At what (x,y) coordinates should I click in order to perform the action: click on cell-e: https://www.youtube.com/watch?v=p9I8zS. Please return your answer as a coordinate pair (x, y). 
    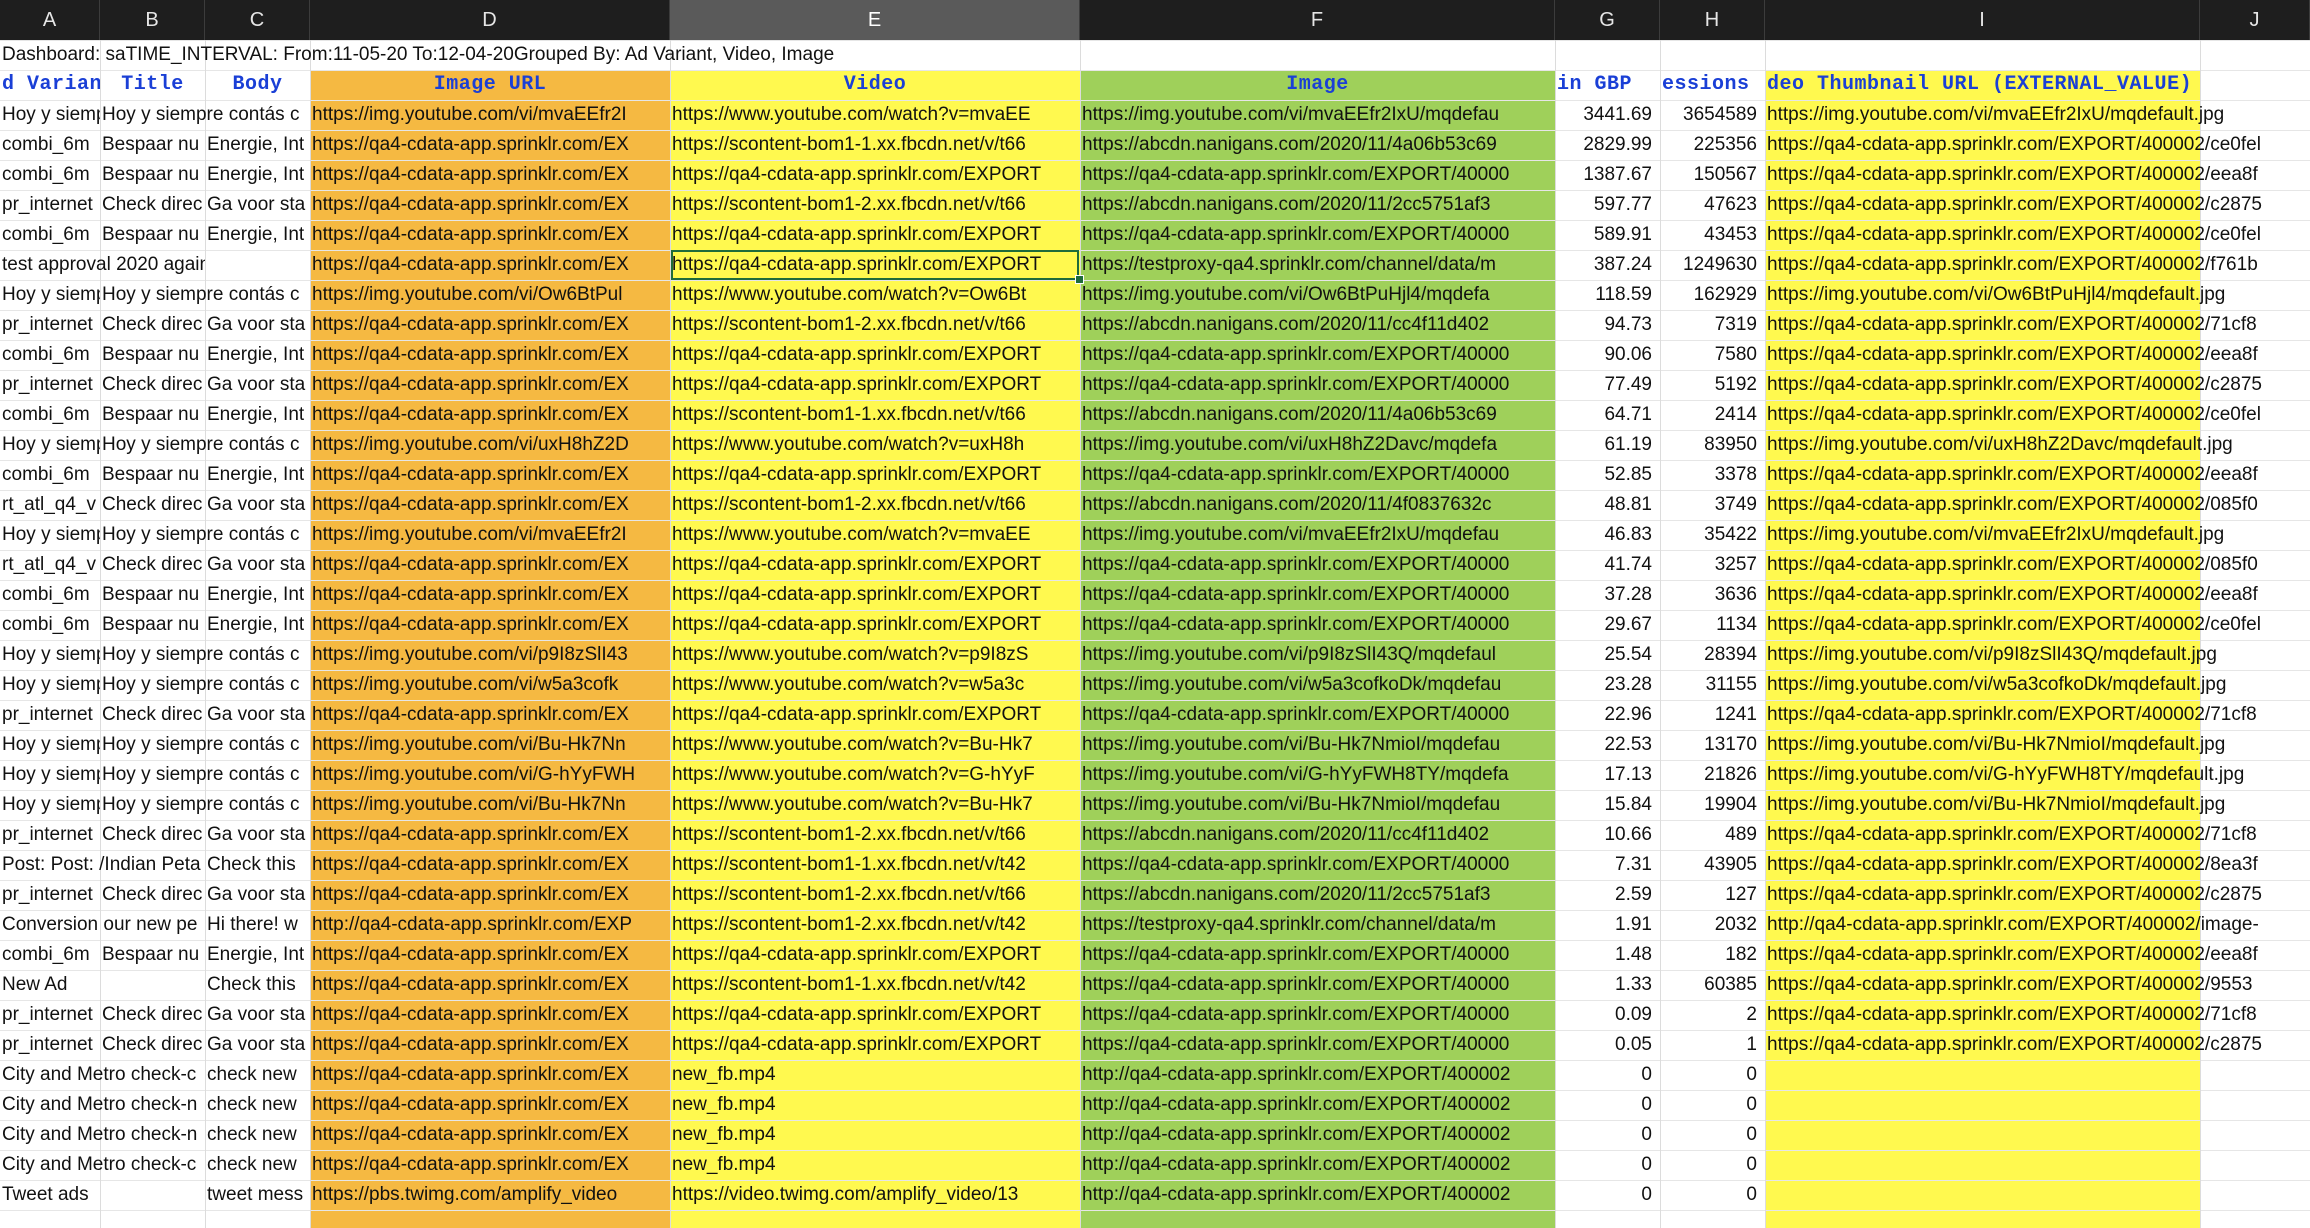
    Looking at the image, I should click on (875, 655).